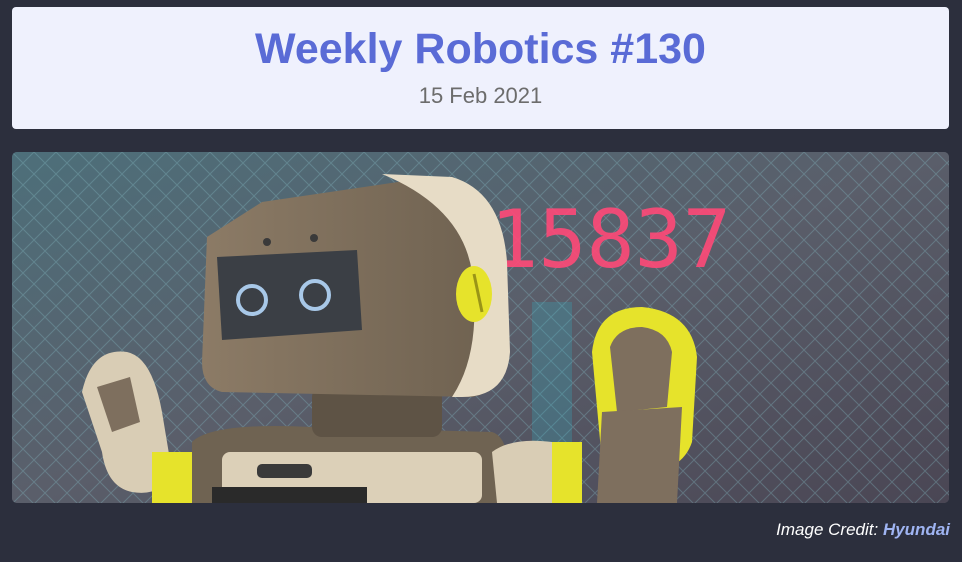 This screenshot has width=962, height=562. What do you see at coordinates (480, 95) in the screenshot?
I see `issue-date: 15 Feb 2021` at bounding box center [480, 95].